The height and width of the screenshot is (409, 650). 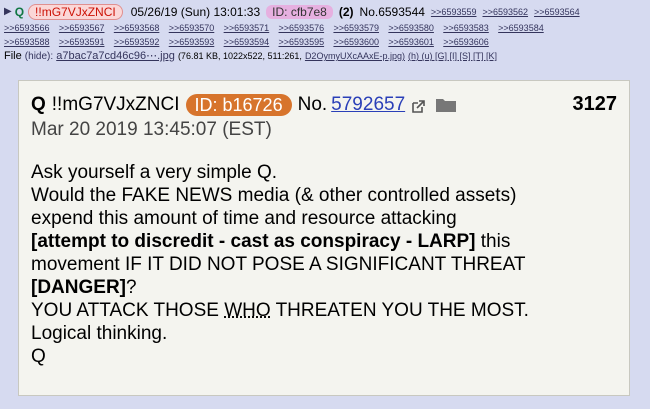 What do you see at coordinates (557, 12) in the screenshot?
I see `backlink: >>6593564` at bounding box center [557, 12].